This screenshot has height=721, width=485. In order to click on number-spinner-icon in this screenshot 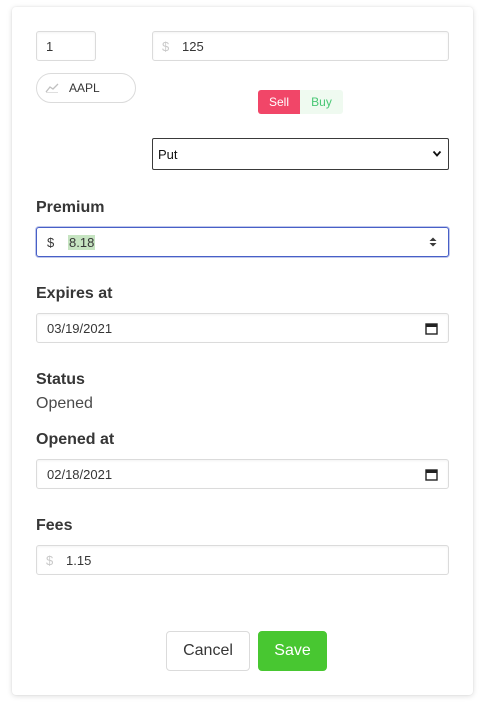, I will do `click(433, 243)`.